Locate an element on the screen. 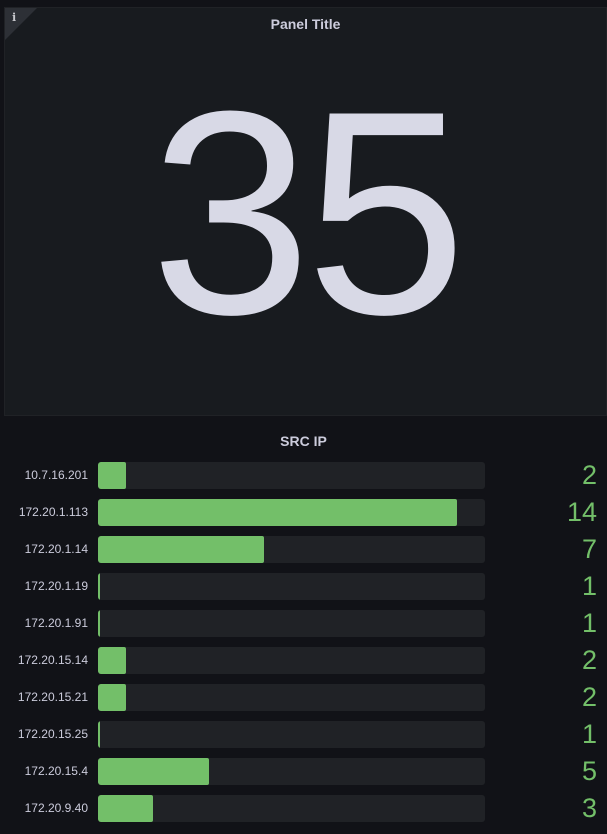 The width and height of the screenshot is (607, 834). bar-label: 172.20.1.14 is located at coordinates (56, 549).